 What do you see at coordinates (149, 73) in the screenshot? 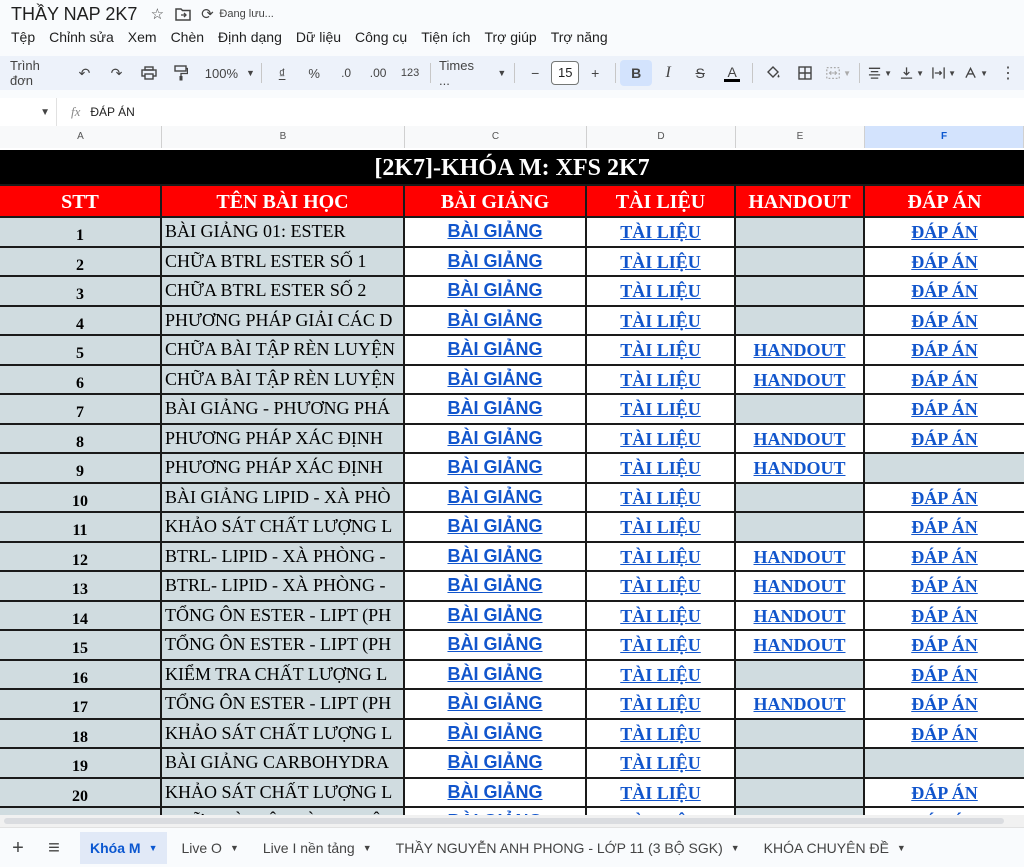
I see `print-icon` at bounding box center [149, 73].